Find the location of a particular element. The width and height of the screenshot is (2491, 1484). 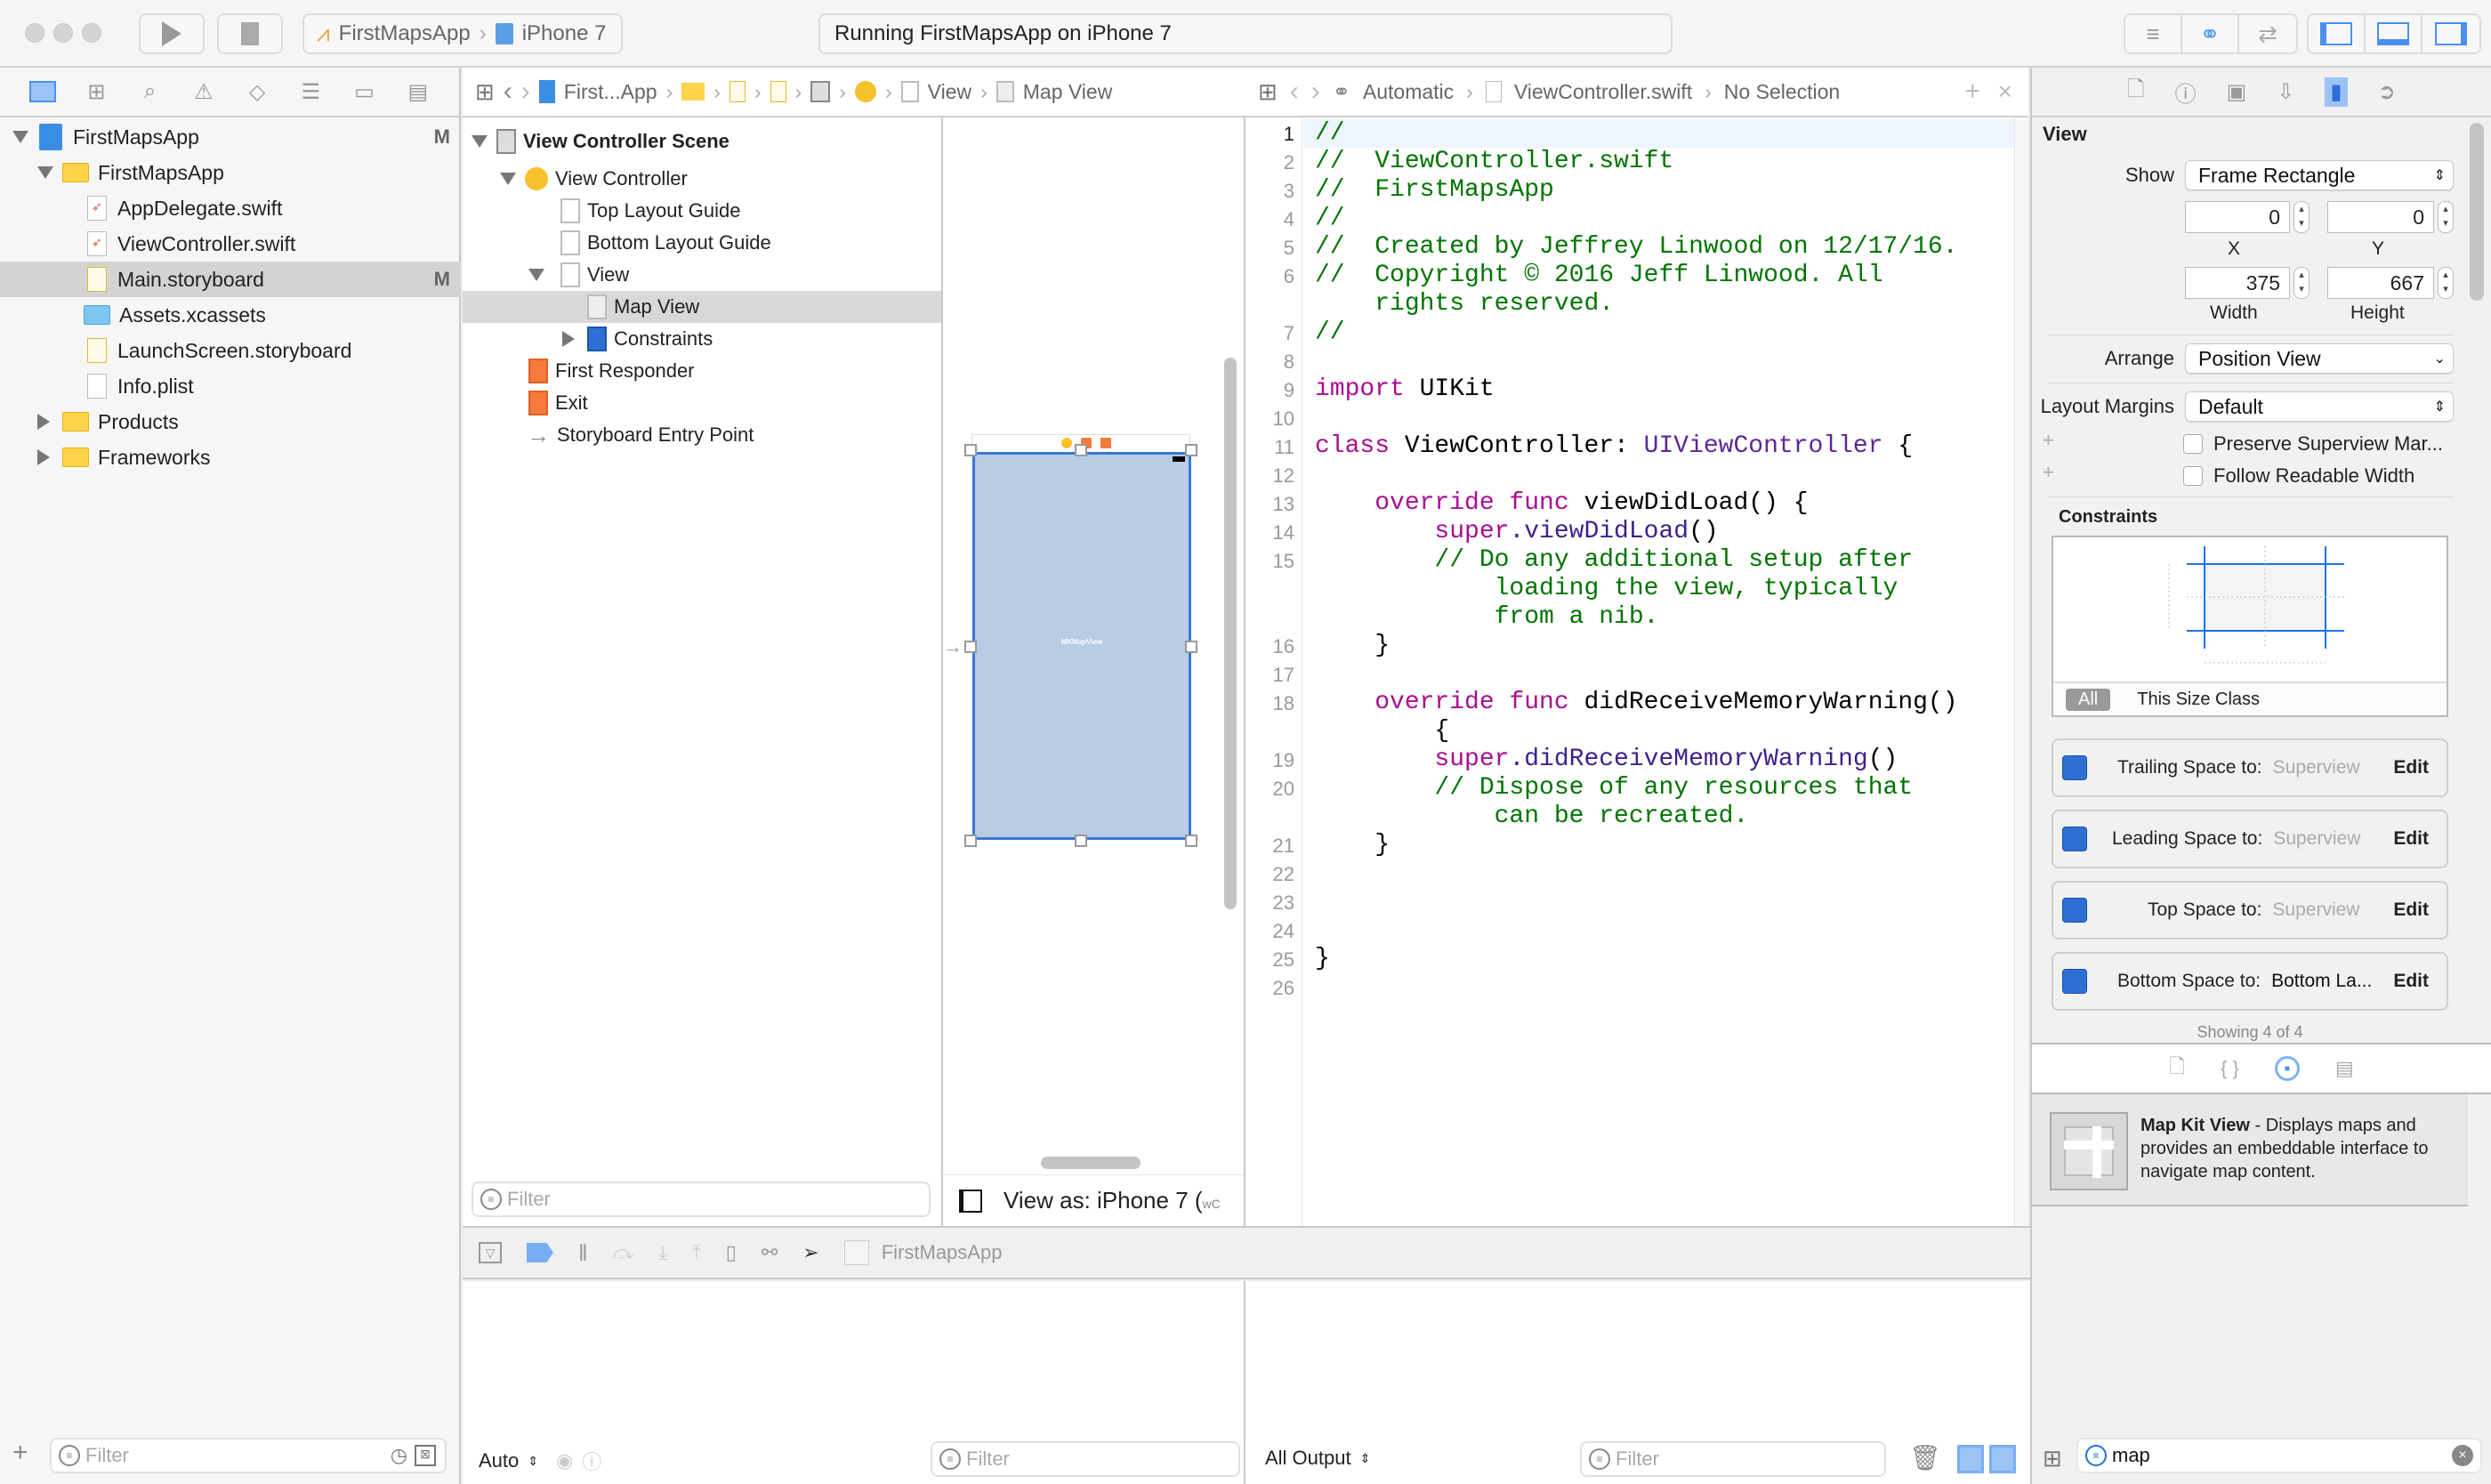

navigator-filter-input: ≡ Filter ◷ ⊠ is located at coordinates (249, 1455).